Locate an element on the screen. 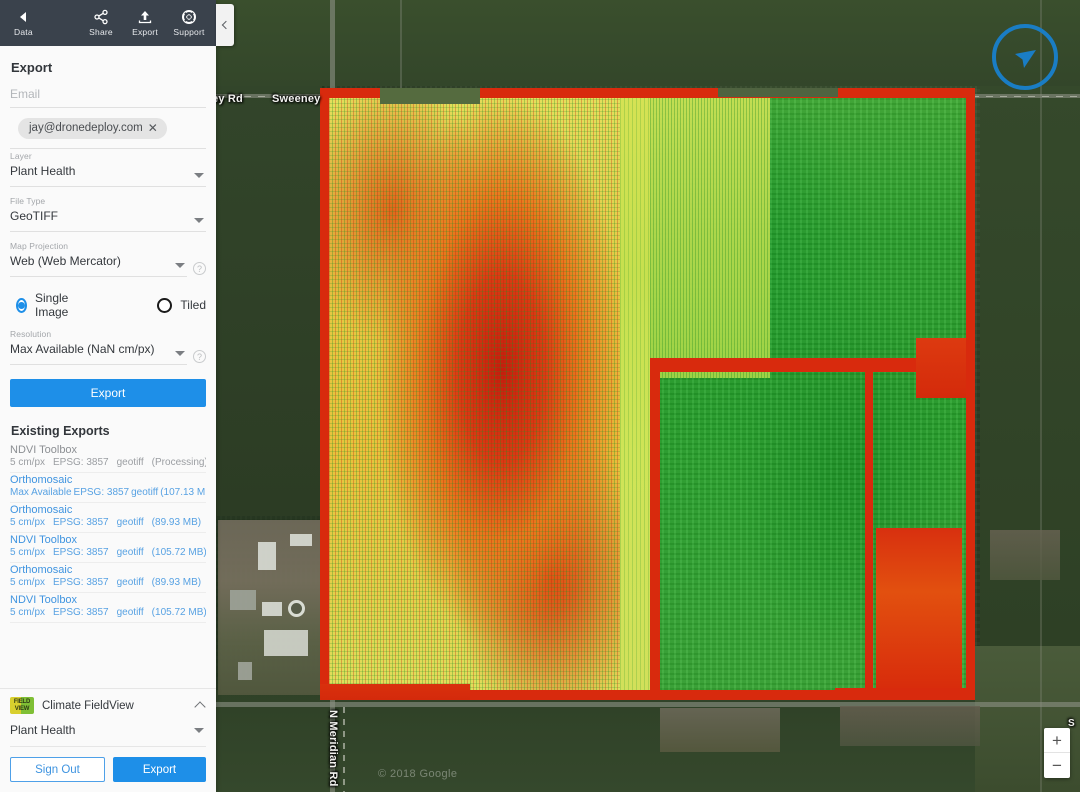  zoom-in-button: + is located at coordinates (1057, 740).